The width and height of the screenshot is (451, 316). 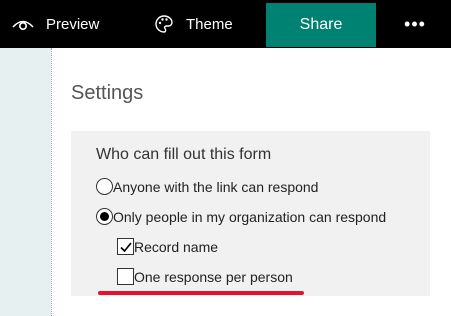 What do you see at coordinates (415, 24) in the screenshot?
I see `more-options-icon: •••` at bounding box center [415, 24].